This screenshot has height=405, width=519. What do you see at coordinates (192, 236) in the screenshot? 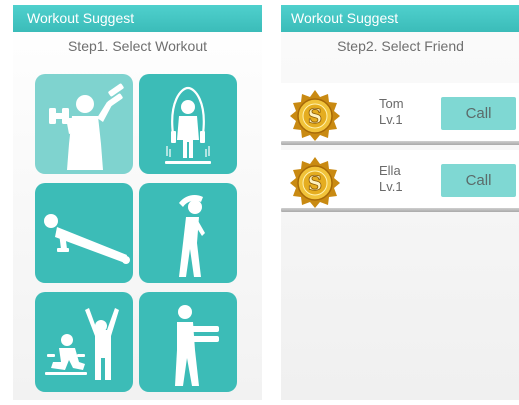
I see `side-stretch-workout-icon` at bounding box center [192, 236].